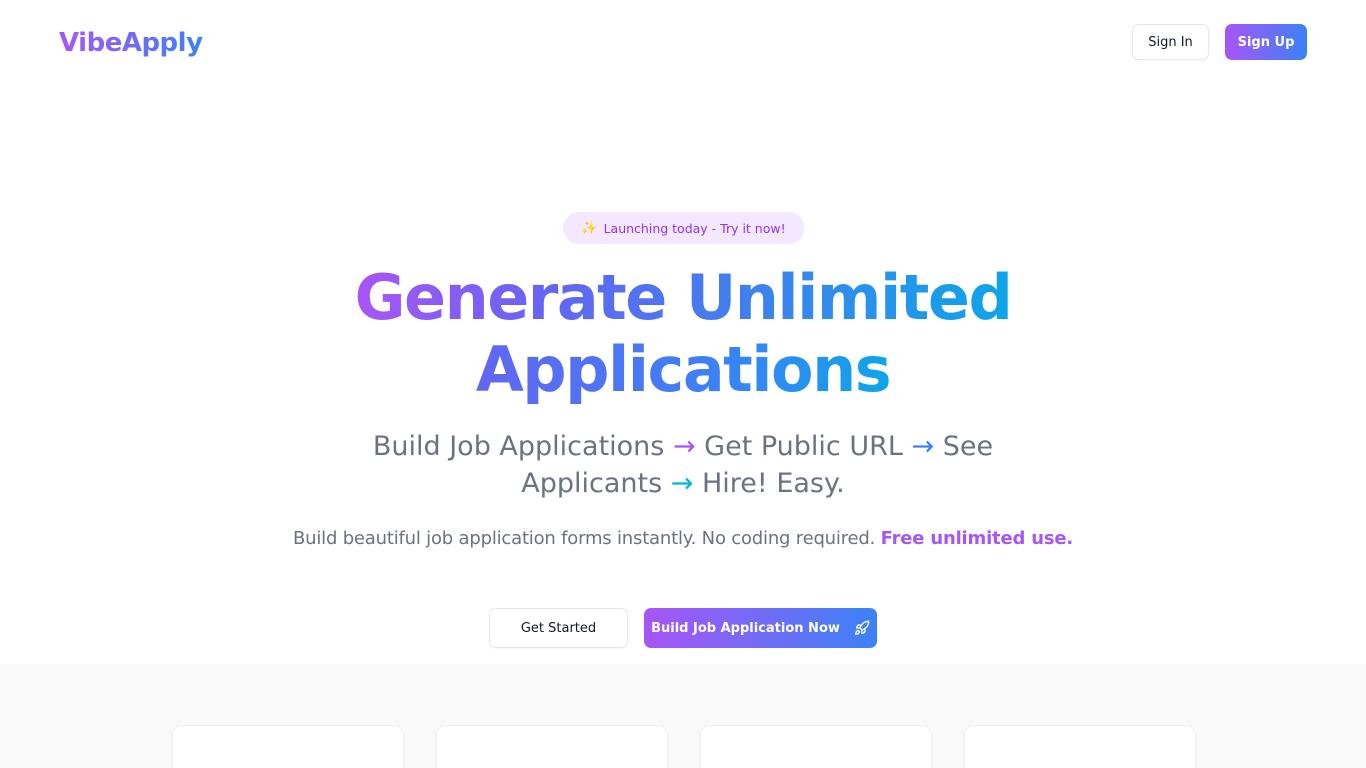  I want to click on build-job-application-label: Build Job Application Now, so click(745, 628).